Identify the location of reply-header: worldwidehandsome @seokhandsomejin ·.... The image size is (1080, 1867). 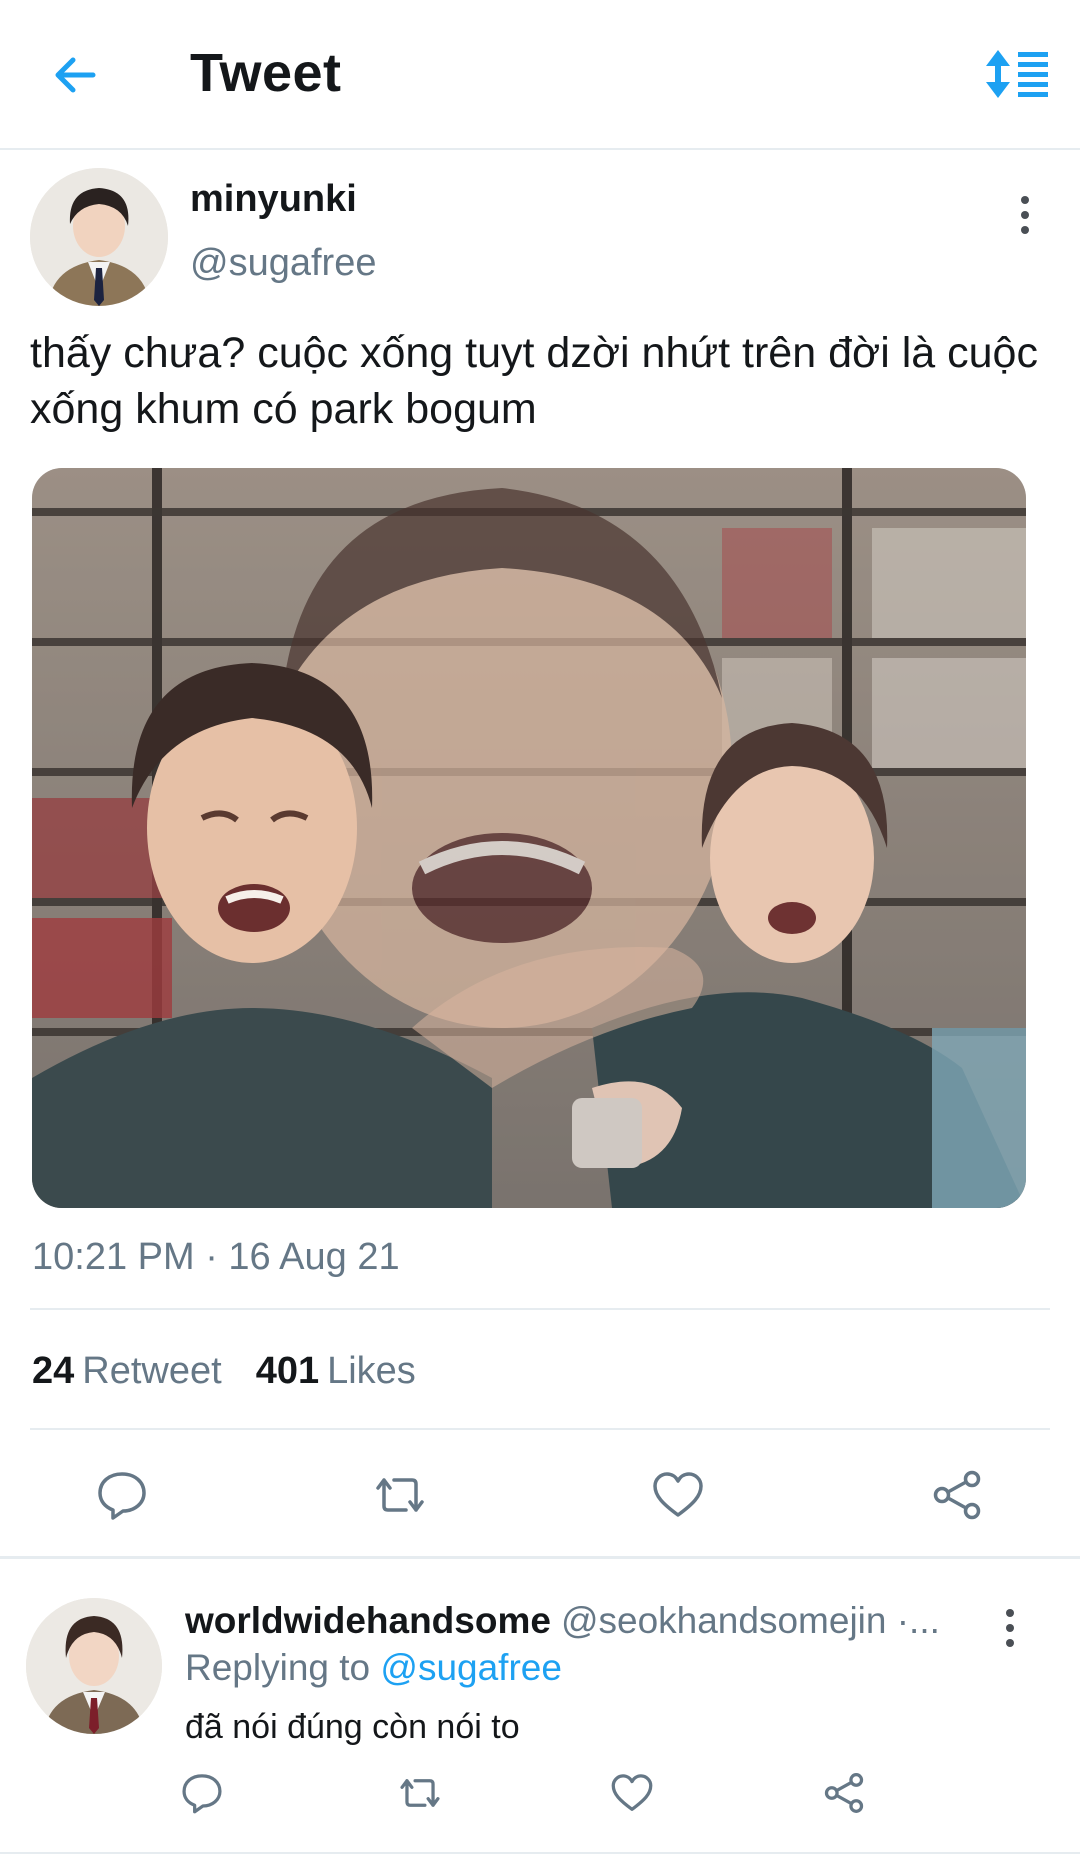
(585, 1621).